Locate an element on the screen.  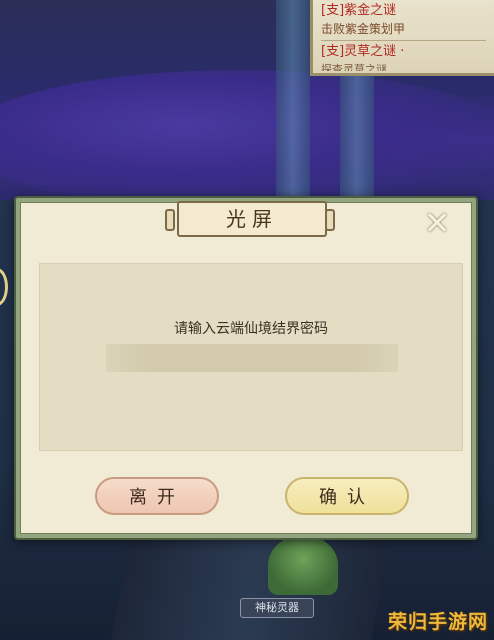
leave-button: 离开 is located at coordinates (157, 496).